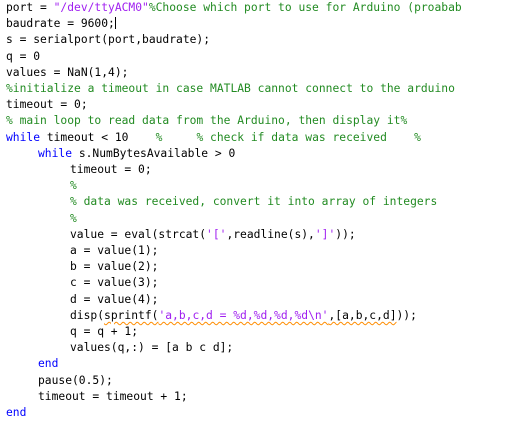 The height and width of the screenshot is (425, 532). I want to click on code-line: values(q,:) = [a b c d];, so click(151, 348).